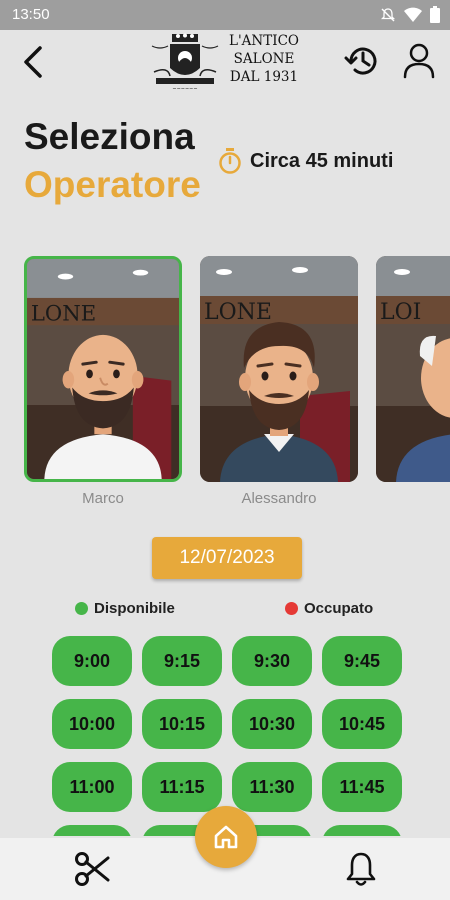 The height and width of the screenshot is (900, 450). Describe the element at coordinates (339, 608) in the screenshot. I see `legend-busy-label: Occupato` at that location.